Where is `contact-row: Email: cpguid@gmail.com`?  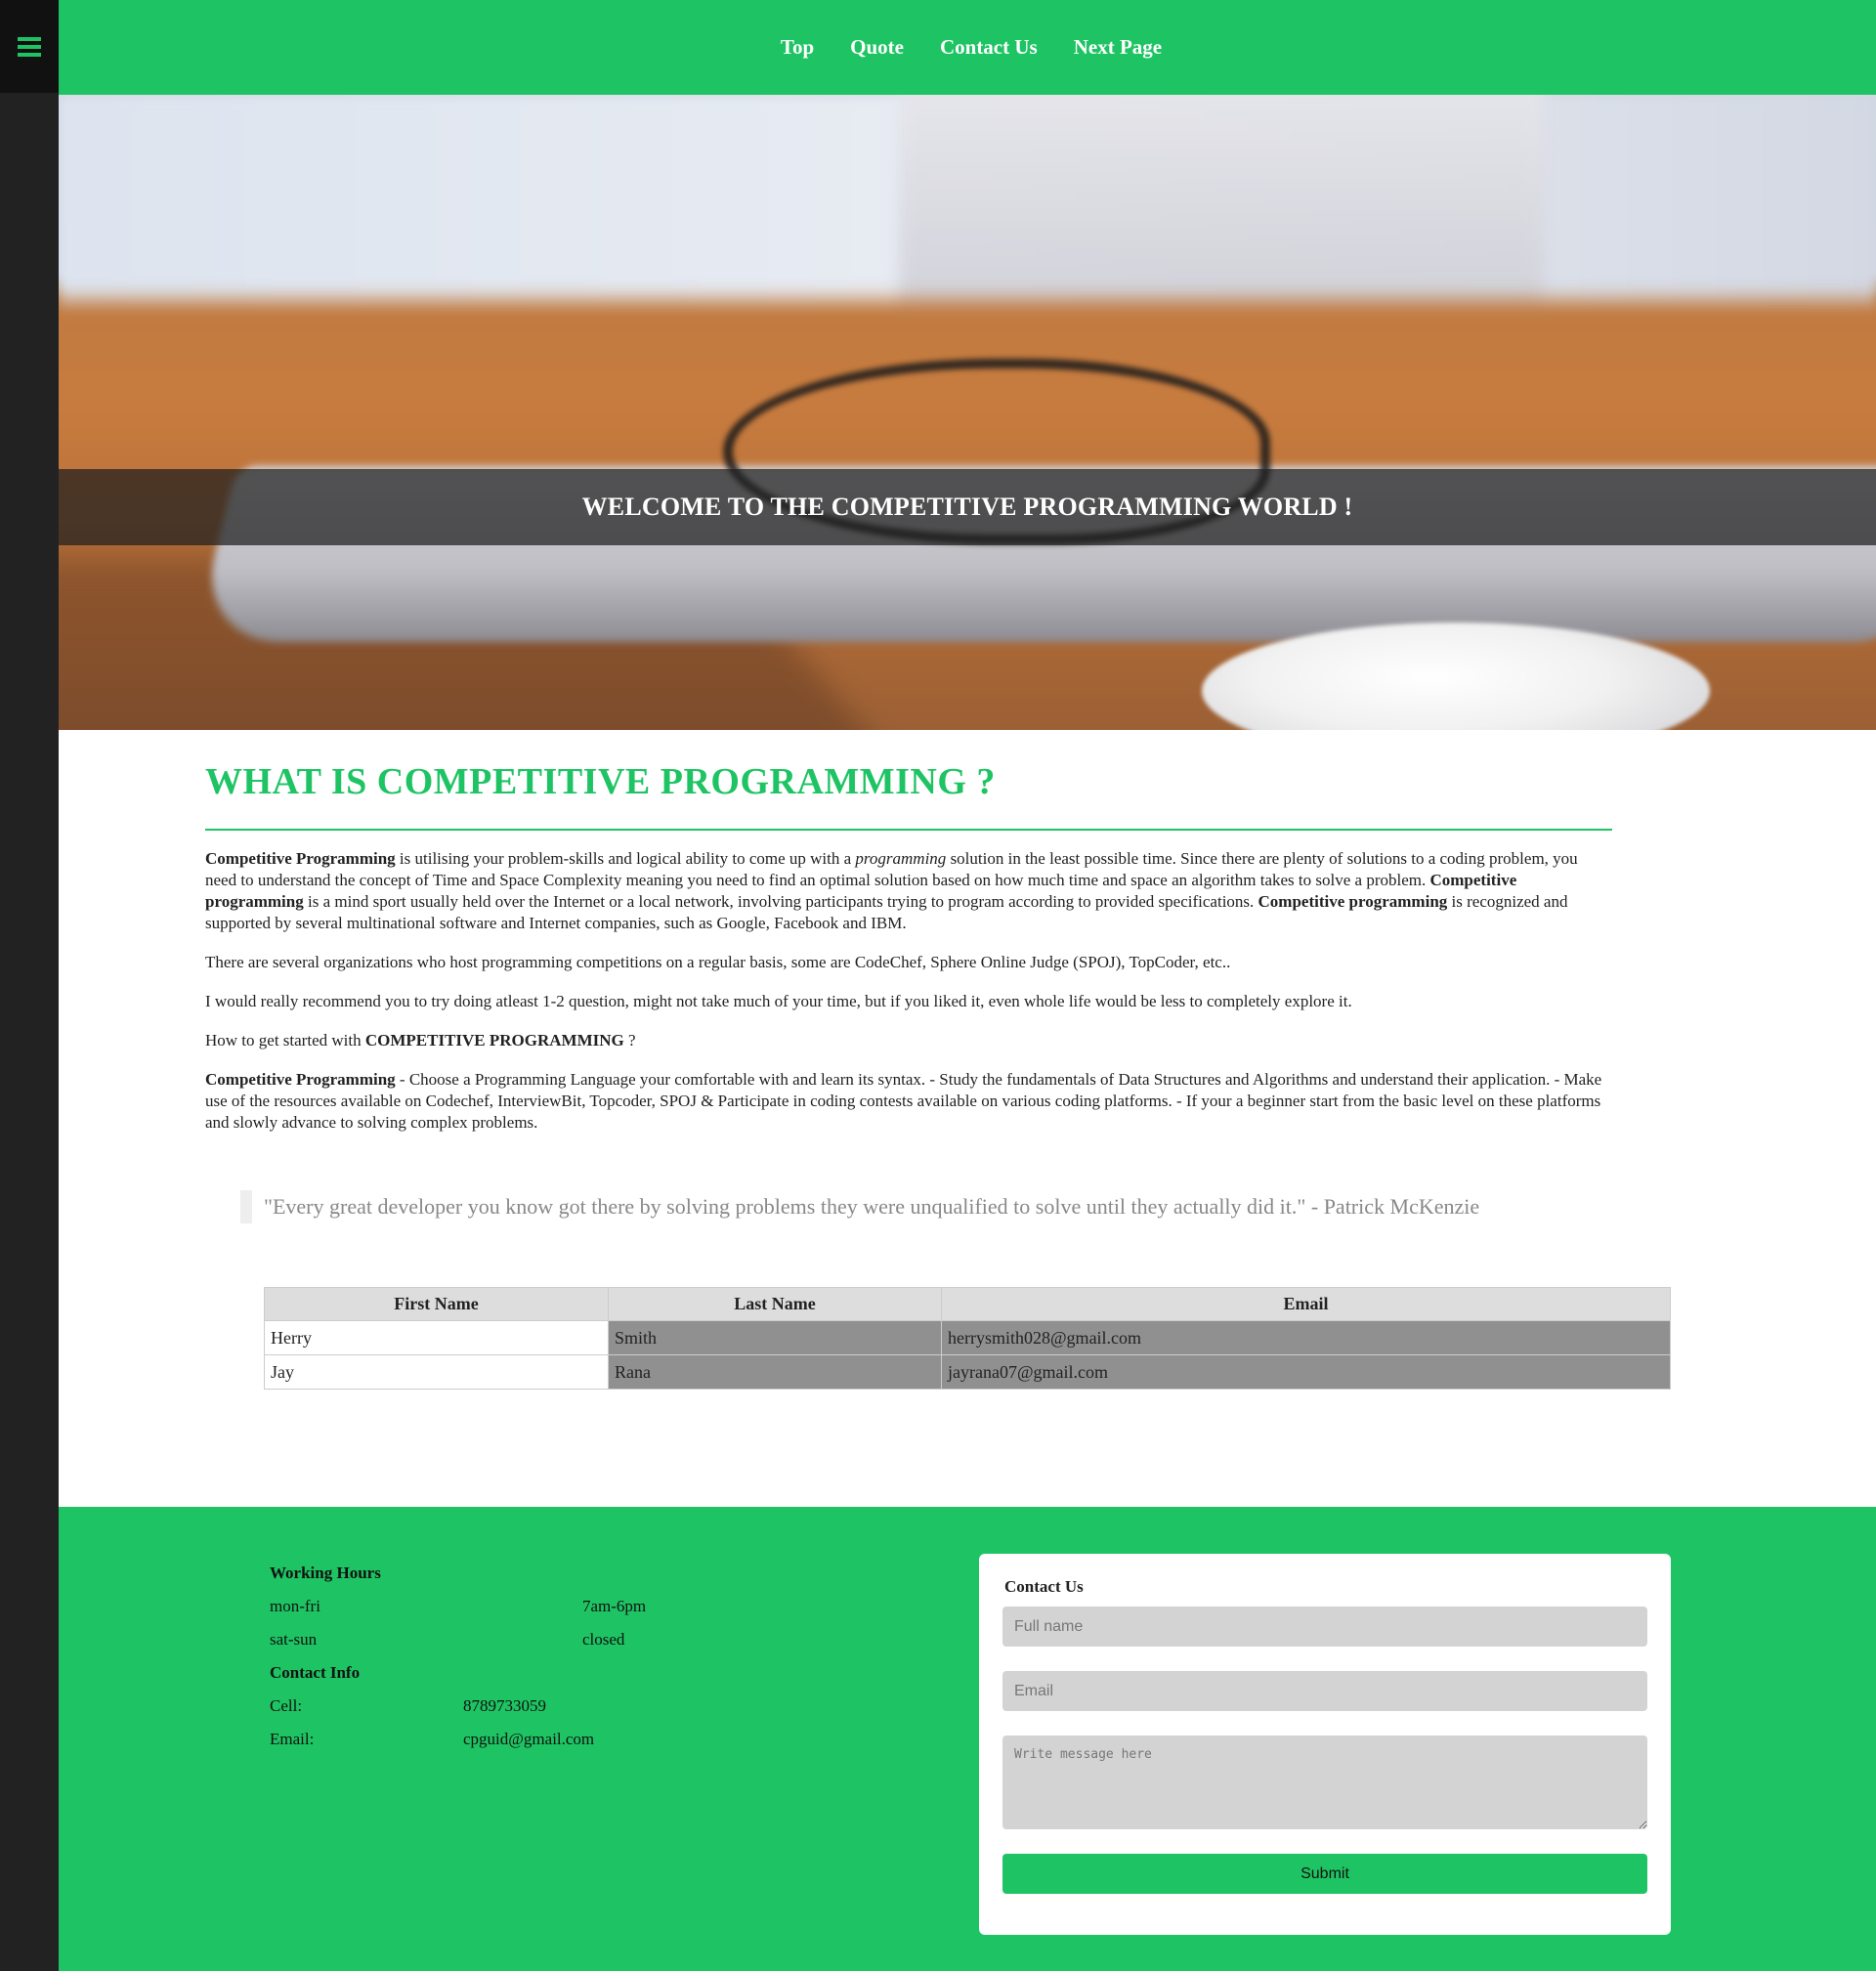
contact-row: Email: cpguid@gmail.com is located at coordinates (432, 1739).